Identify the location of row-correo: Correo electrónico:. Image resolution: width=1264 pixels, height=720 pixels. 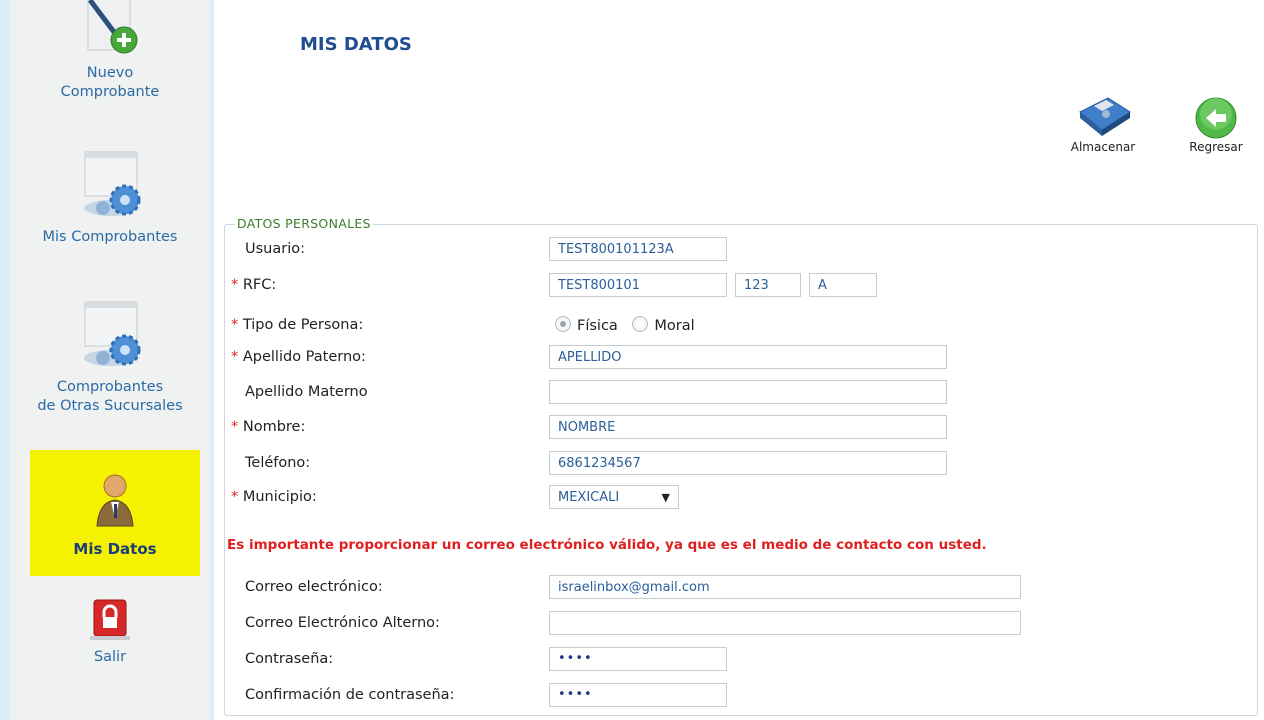
(731, 587).